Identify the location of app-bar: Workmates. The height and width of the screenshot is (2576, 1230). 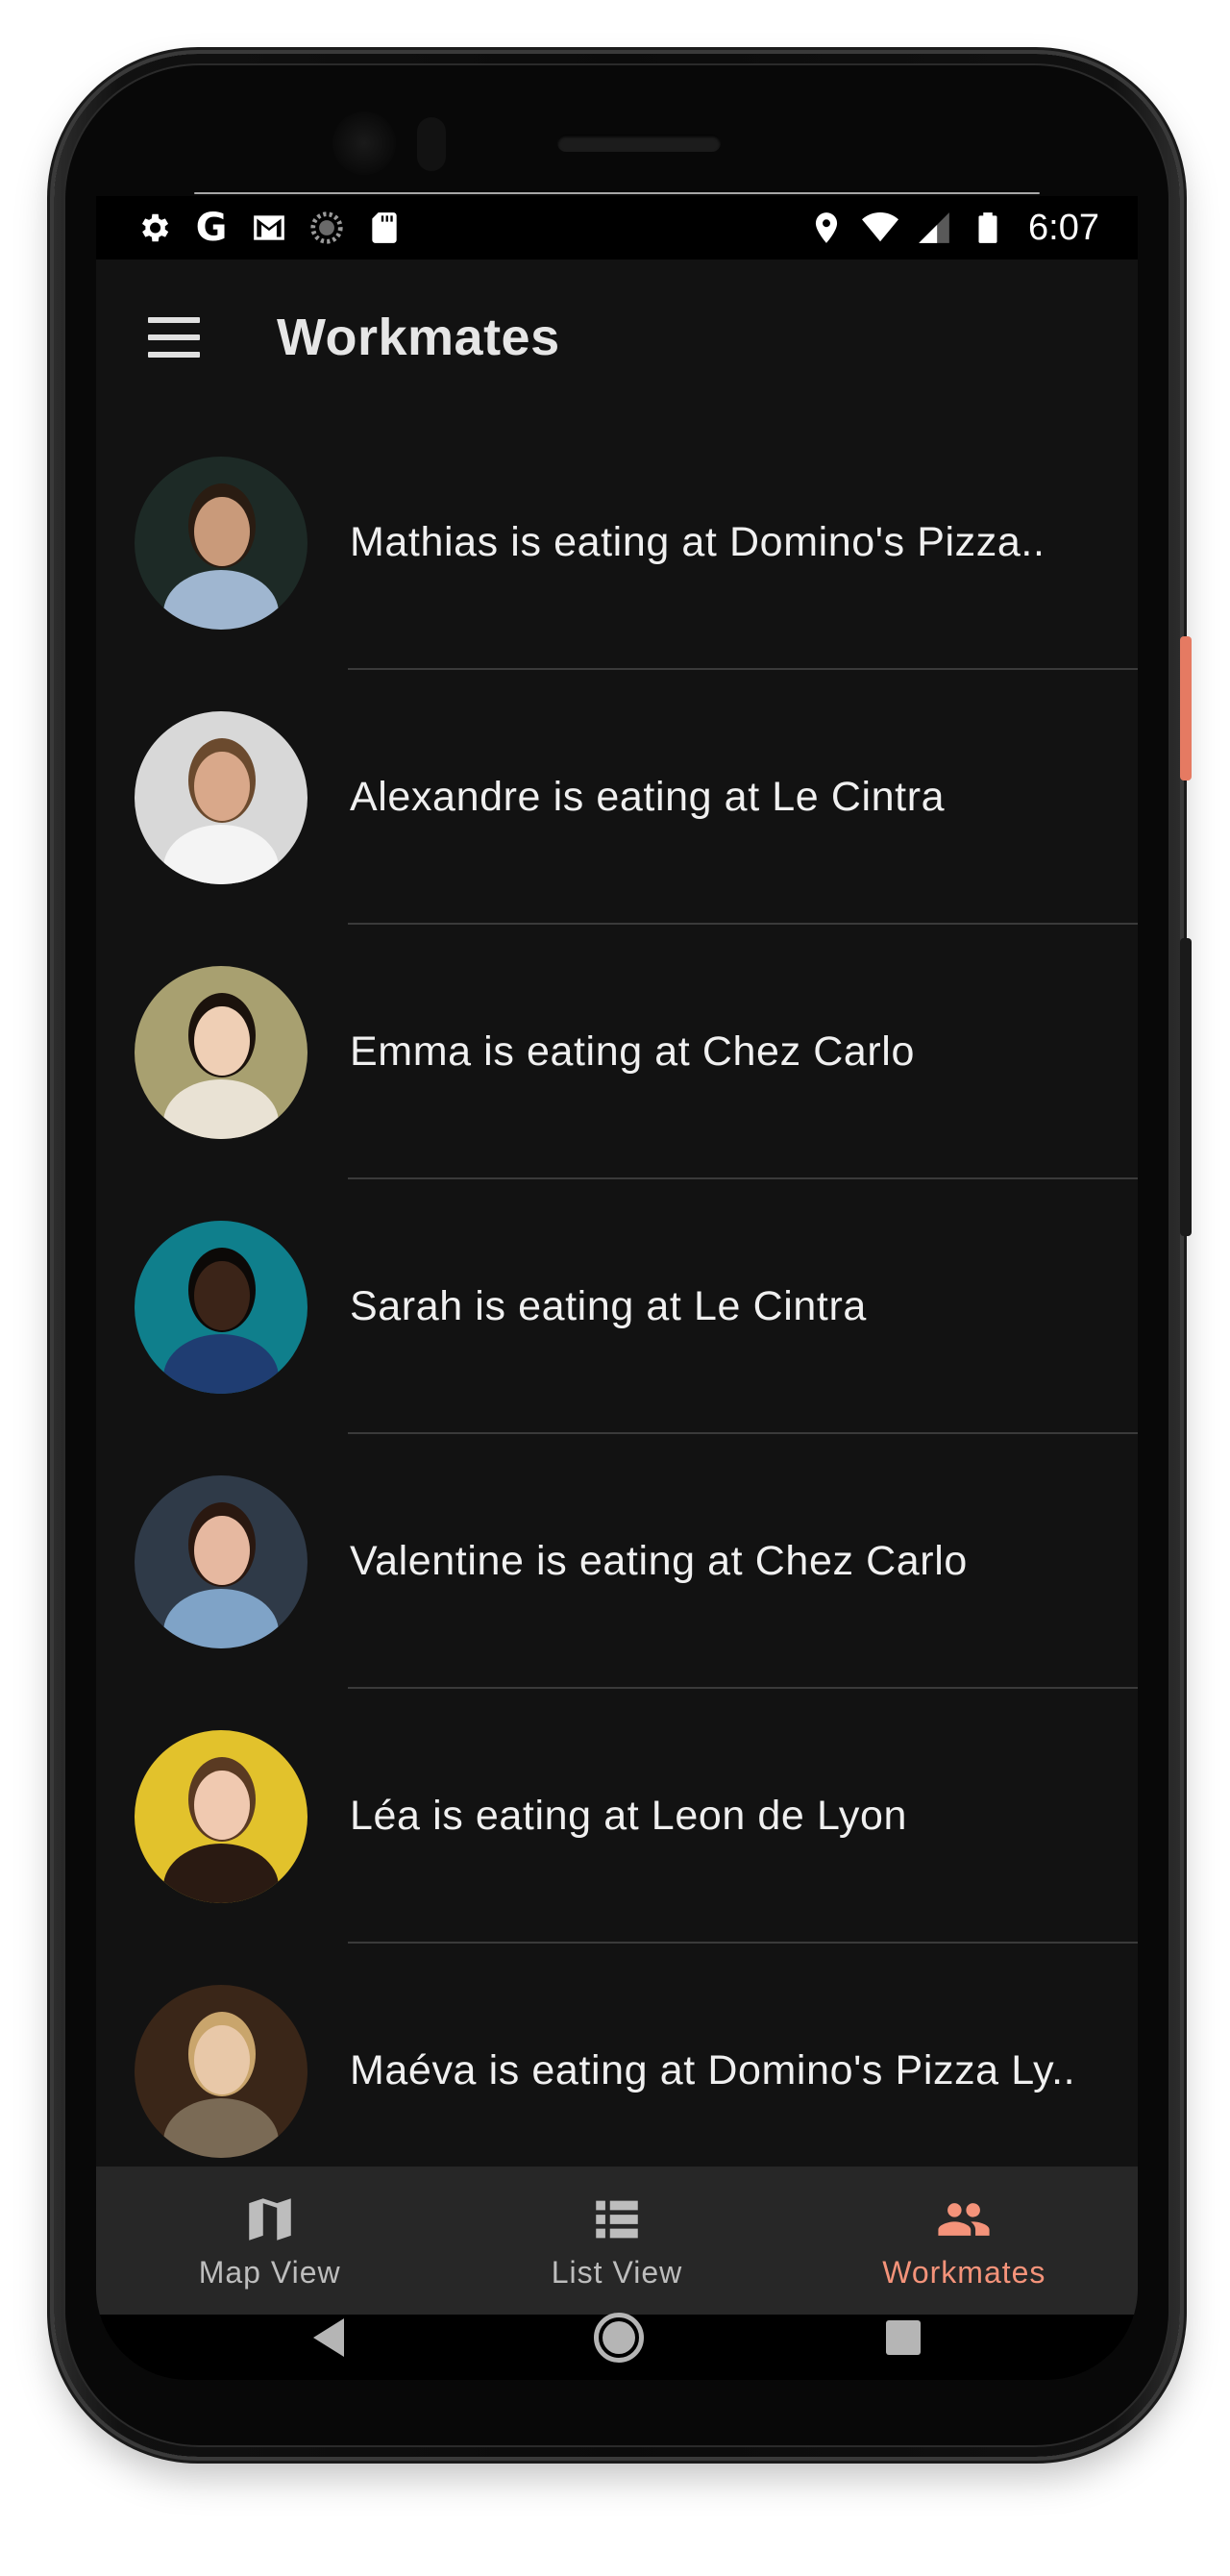
(617, 338).